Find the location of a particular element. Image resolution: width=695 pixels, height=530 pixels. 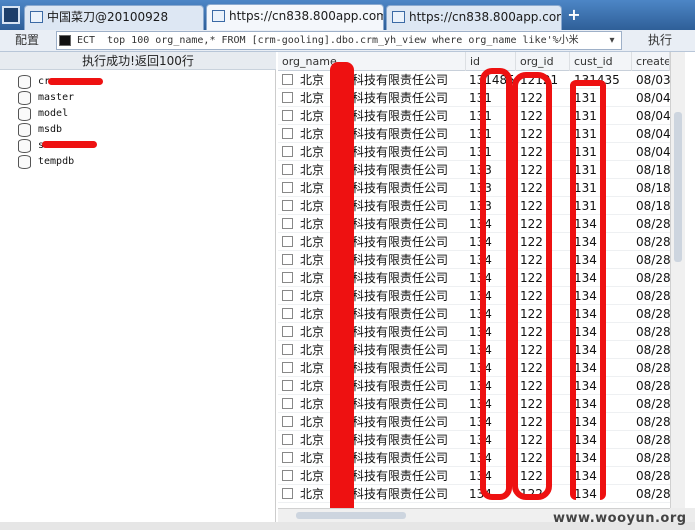

sql-input is located at coordinates (337, 40).